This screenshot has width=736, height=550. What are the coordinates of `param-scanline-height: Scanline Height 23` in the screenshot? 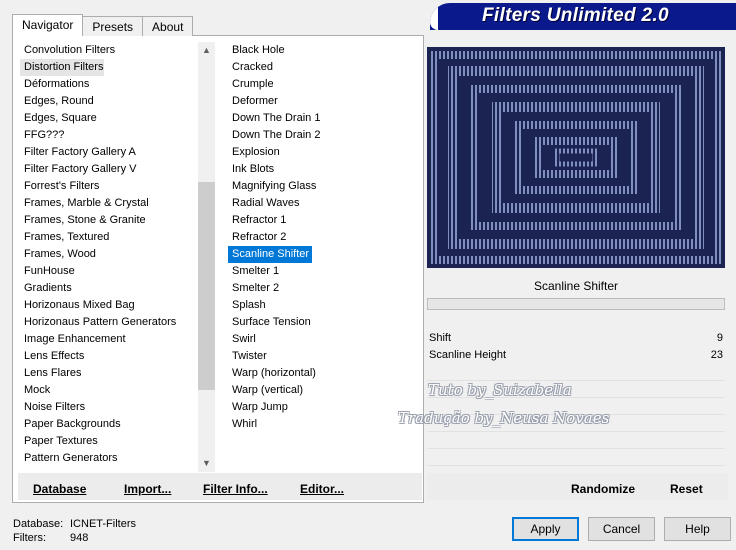 It's located at (576, 355).